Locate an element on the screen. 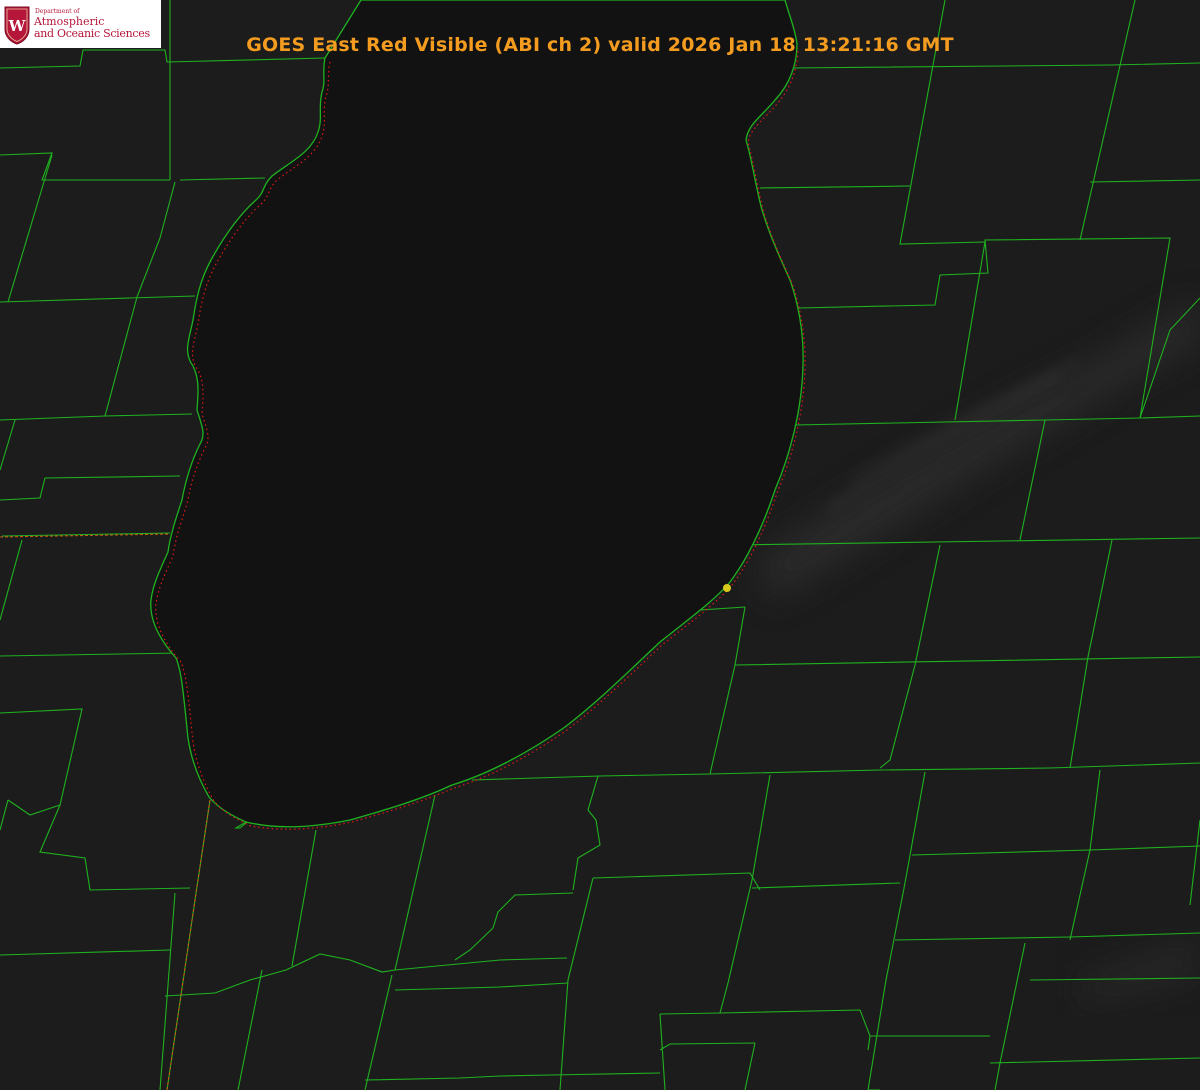 This screenshot has width=1200, height=1090. yellow-dot-icon is located at coordinates (727, 588).